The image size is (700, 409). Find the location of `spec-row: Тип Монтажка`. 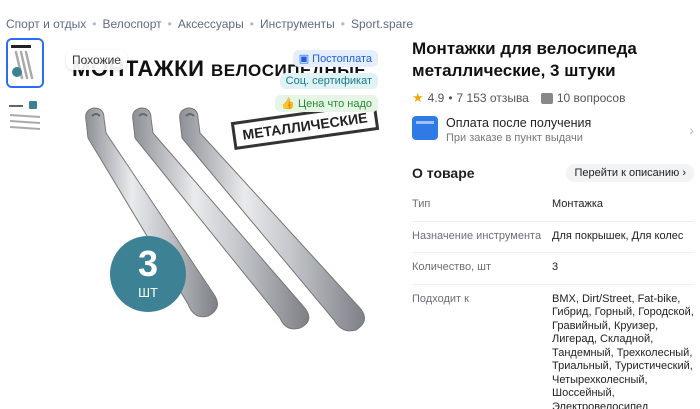

spec-row: Тип Монтажка is located at coordinates (553, 206).